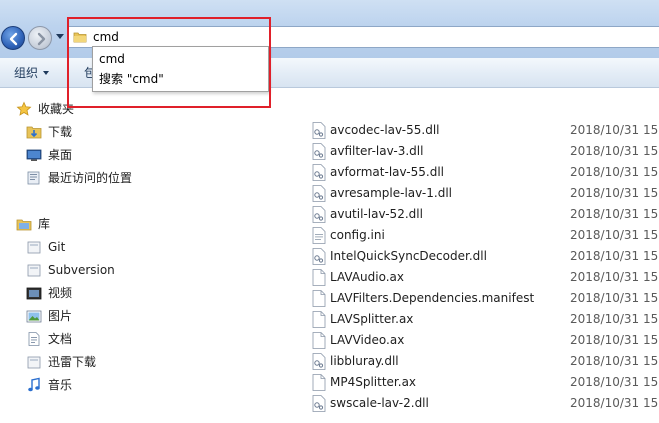 This screenshot has width=659, height=423. Describe the element at coordinates (479, 361) in the screenshot. I see `file-row: libbluray.dll 2018/10/31 15:4` at that location.